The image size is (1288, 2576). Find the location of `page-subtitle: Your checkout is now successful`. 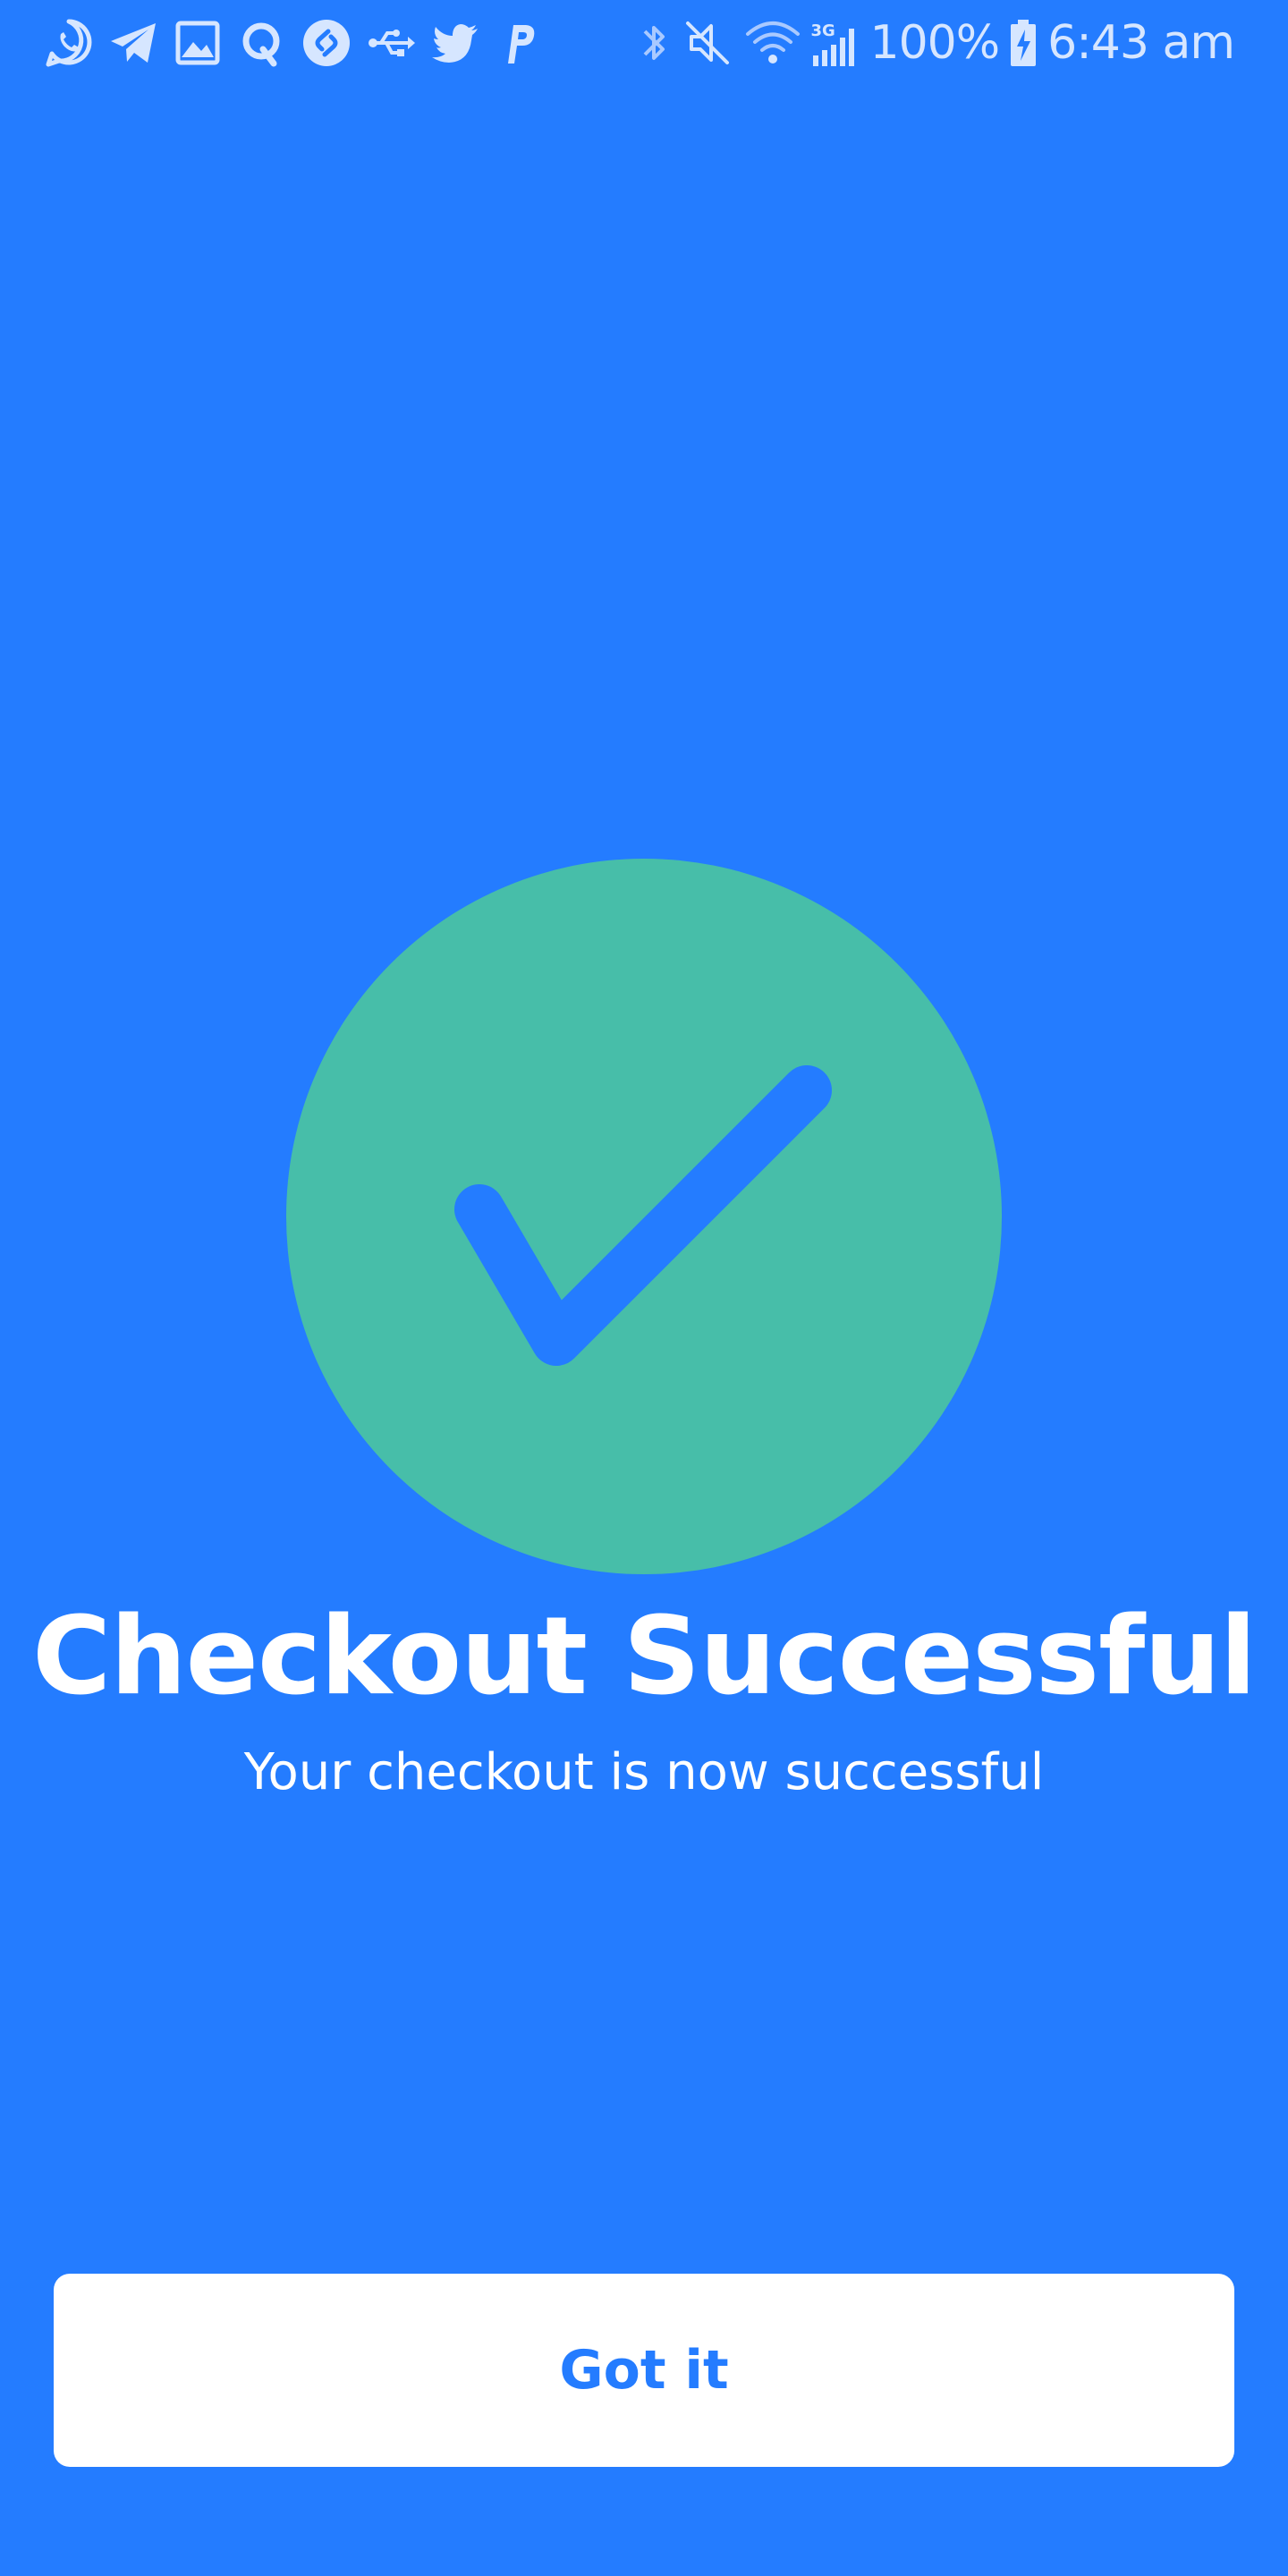

page-subtitle: Your checkout is now successful is located at coordinates (644, 1772).